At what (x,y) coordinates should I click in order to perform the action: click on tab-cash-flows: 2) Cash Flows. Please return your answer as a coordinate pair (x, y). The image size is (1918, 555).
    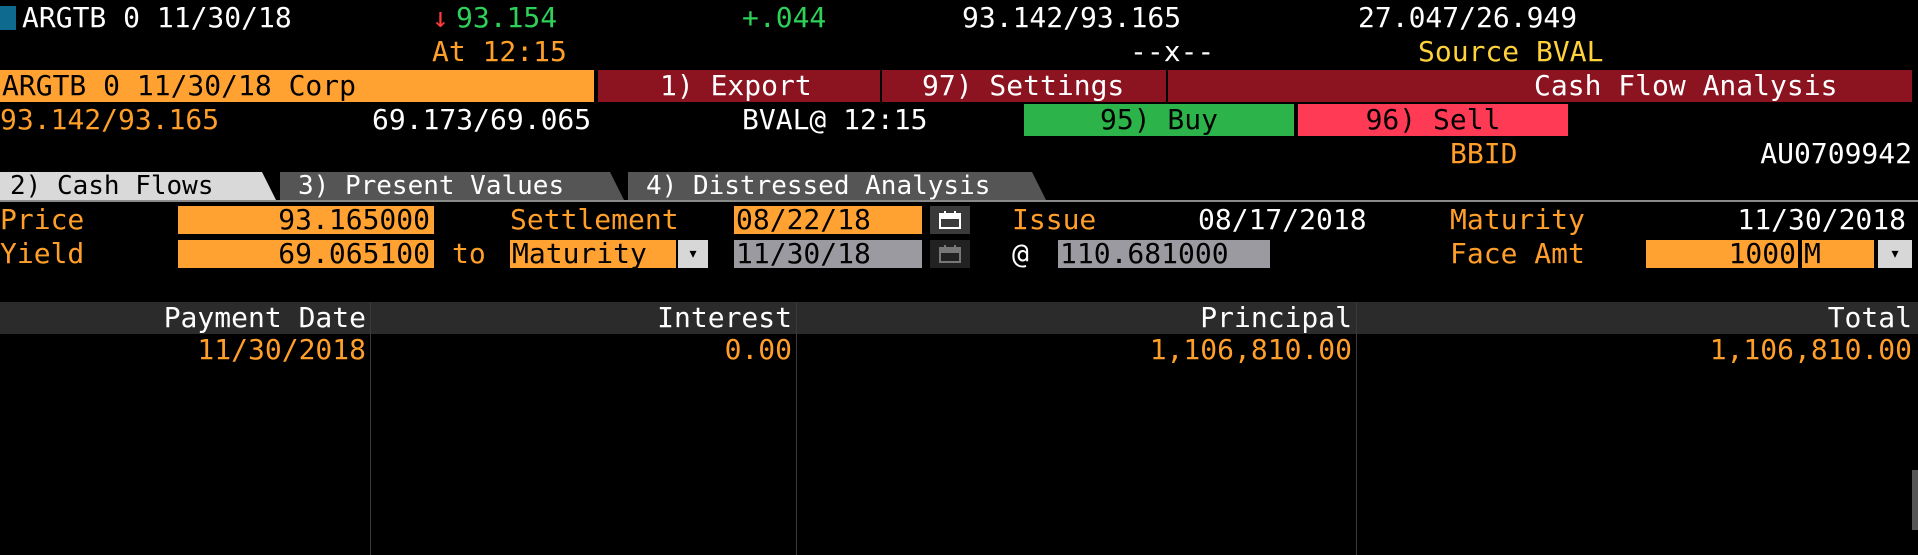
    Looking at the image, I should click on (138, 186).